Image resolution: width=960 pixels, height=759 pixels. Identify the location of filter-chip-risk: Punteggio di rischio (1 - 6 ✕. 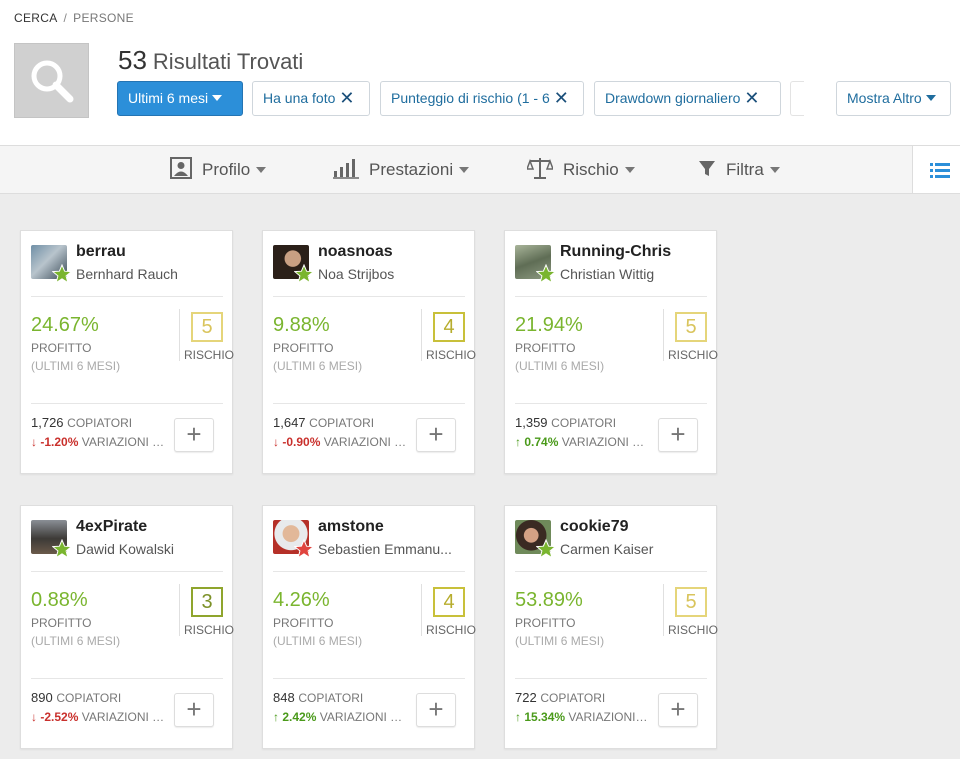
(482, 98).